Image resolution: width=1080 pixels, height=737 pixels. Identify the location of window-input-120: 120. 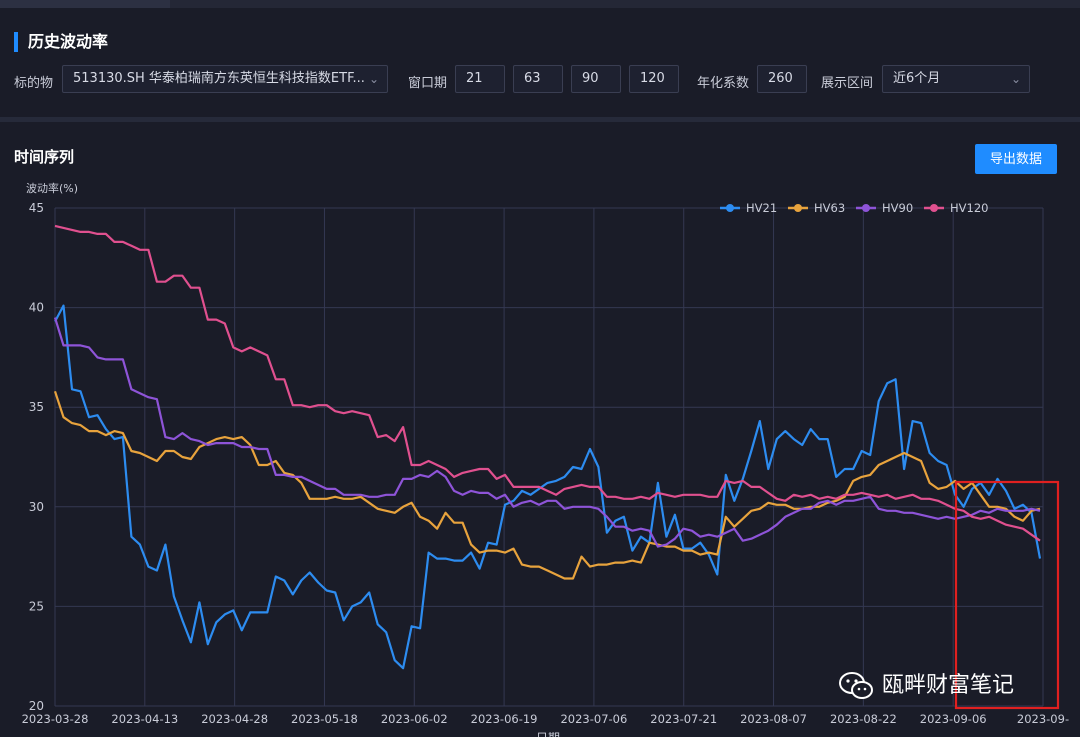
(654, 79).